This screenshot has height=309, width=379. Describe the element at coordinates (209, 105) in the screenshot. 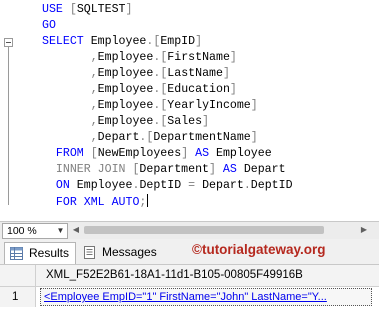

I see `sql-identifier: YearlyIncome` at that location.